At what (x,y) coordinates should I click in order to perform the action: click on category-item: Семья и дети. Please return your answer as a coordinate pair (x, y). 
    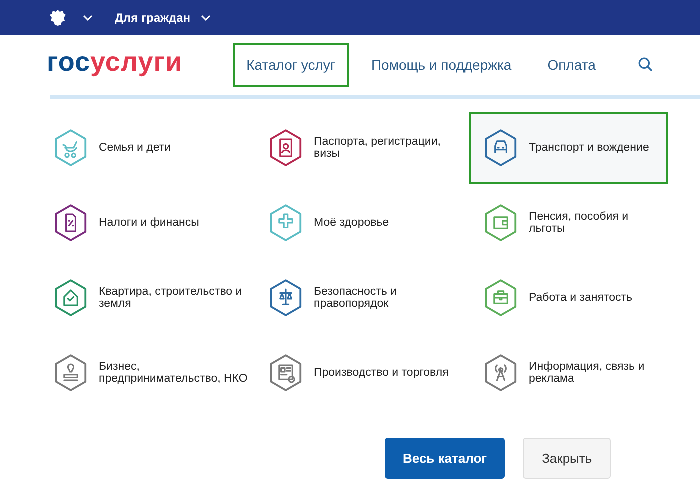
    Looking at the image, I should click on (146, 148).